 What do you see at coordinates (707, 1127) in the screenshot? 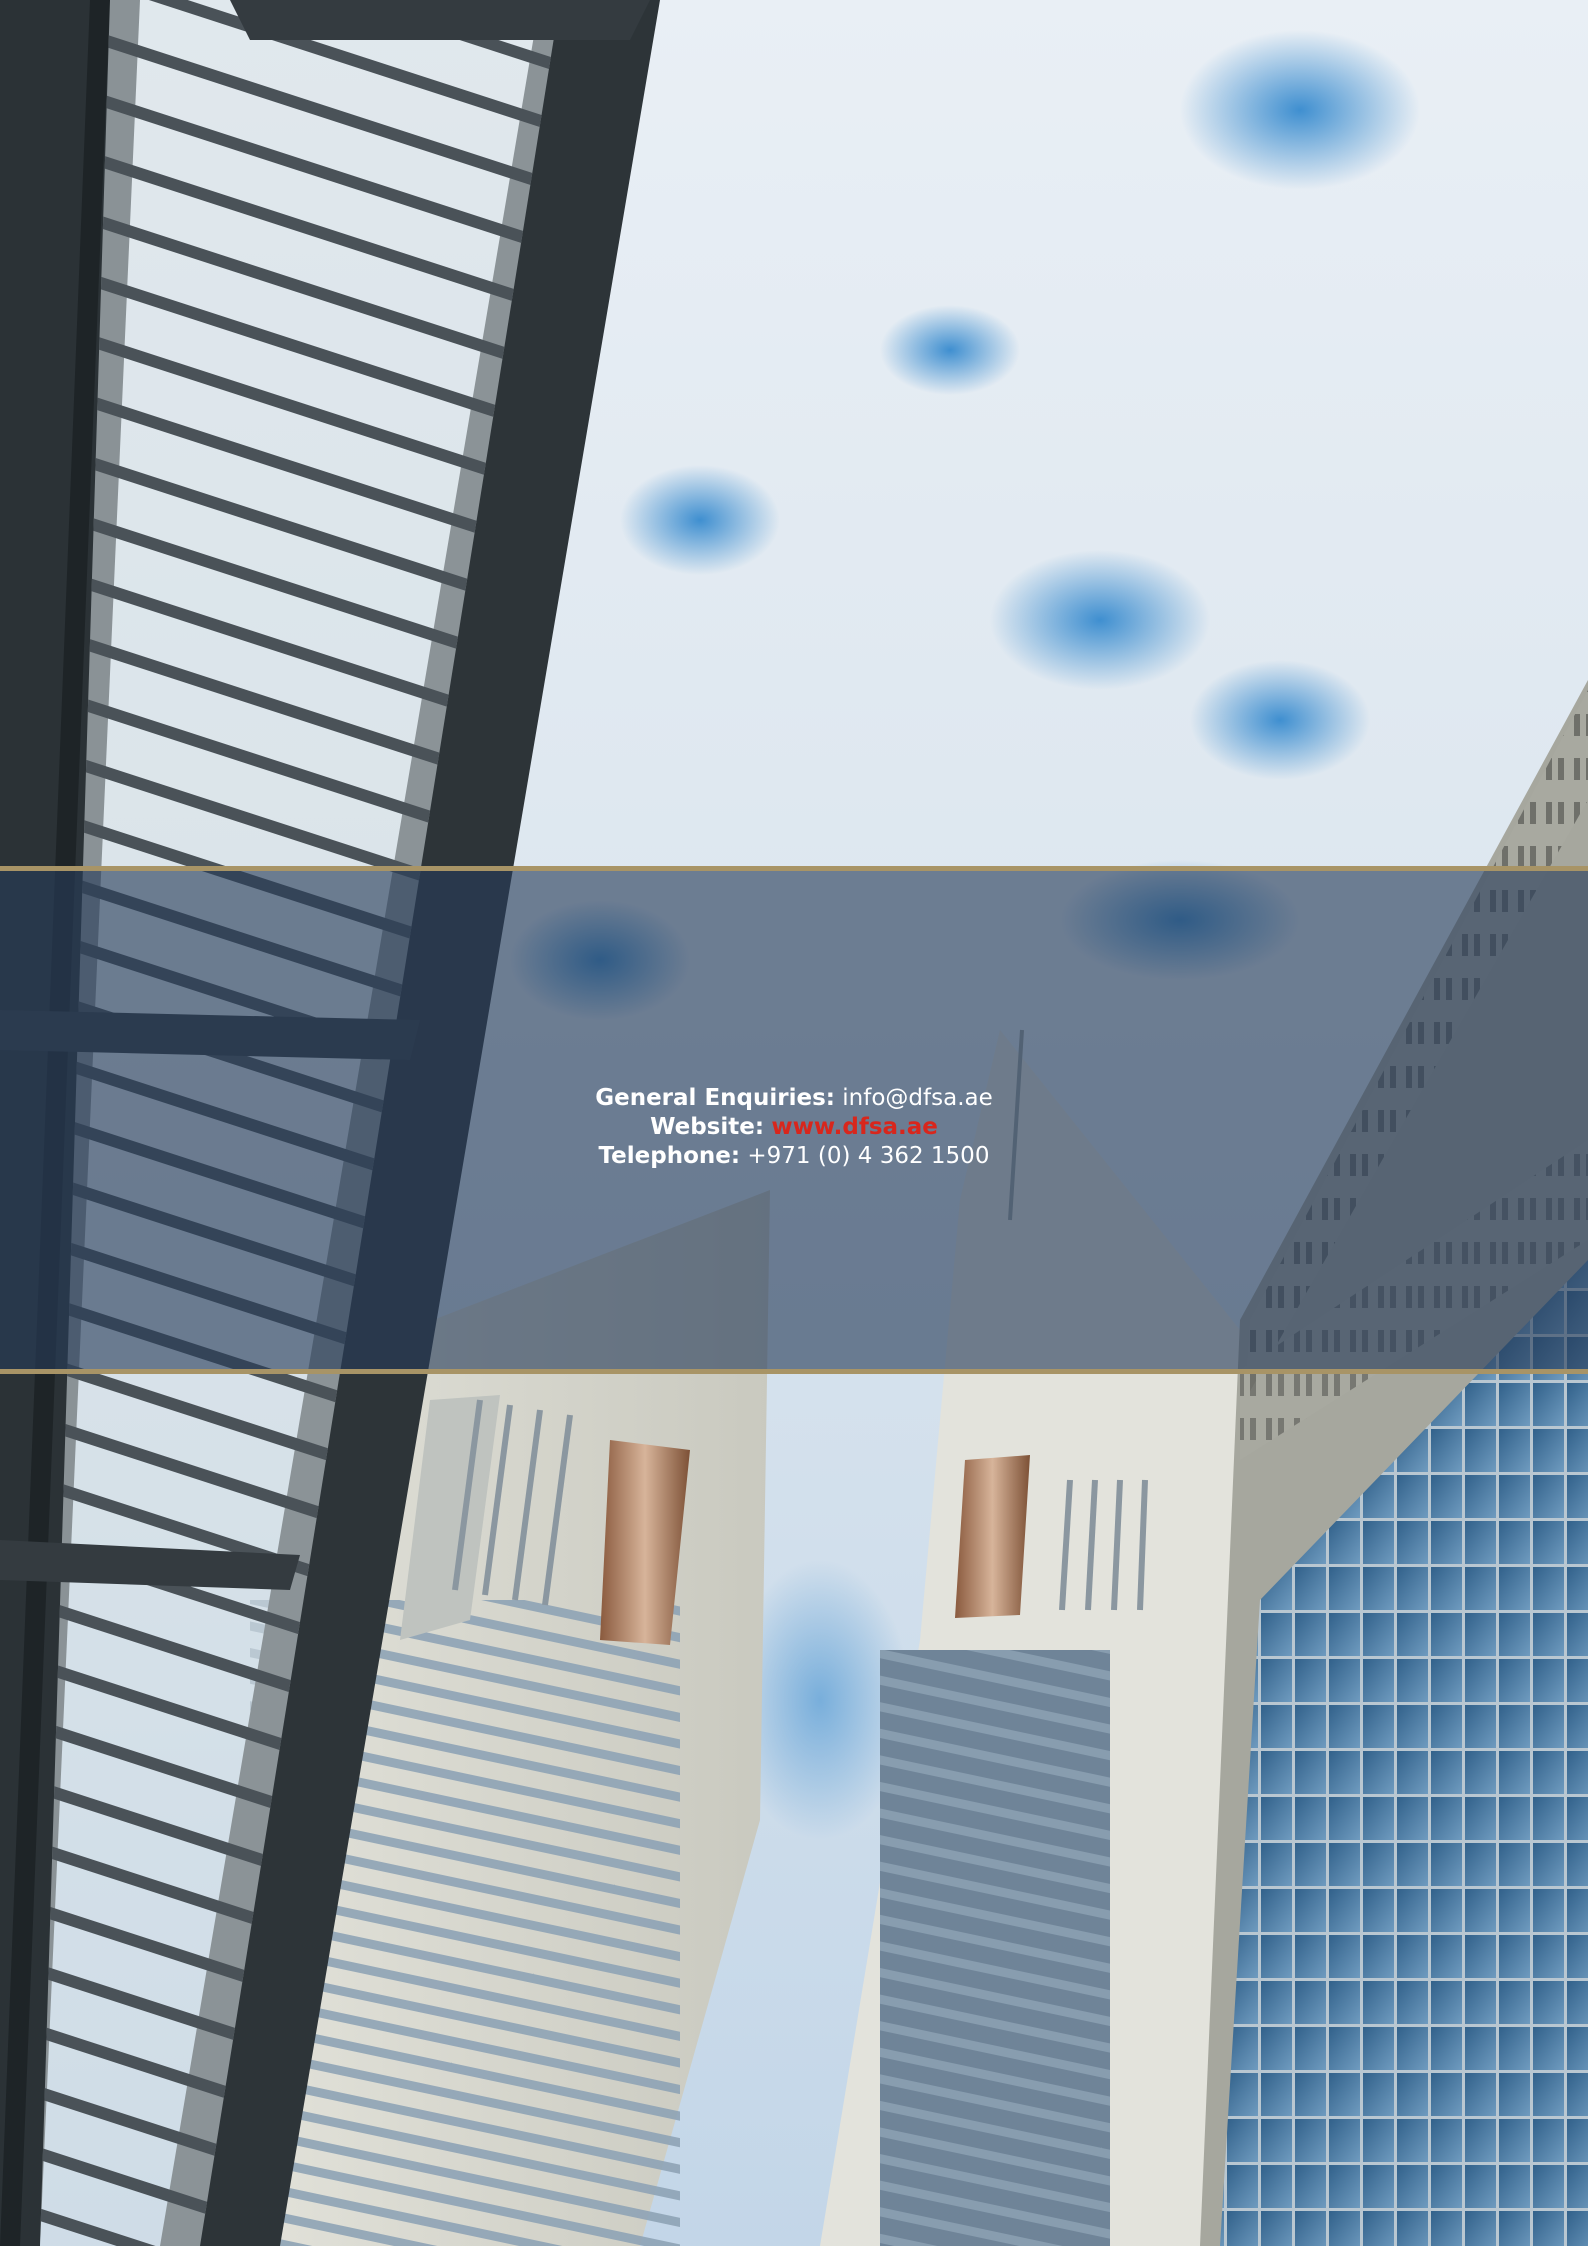
I see `website-label: Website:` at bounding box center [707, 1127].